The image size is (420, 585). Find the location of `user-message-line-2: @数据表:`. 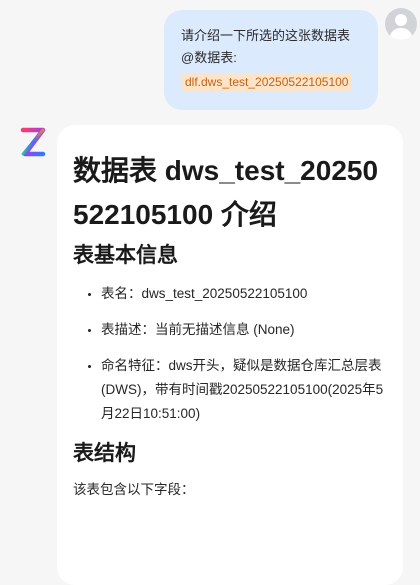

user-message-line-2: @数据表: is located at coordinates (209, 57).